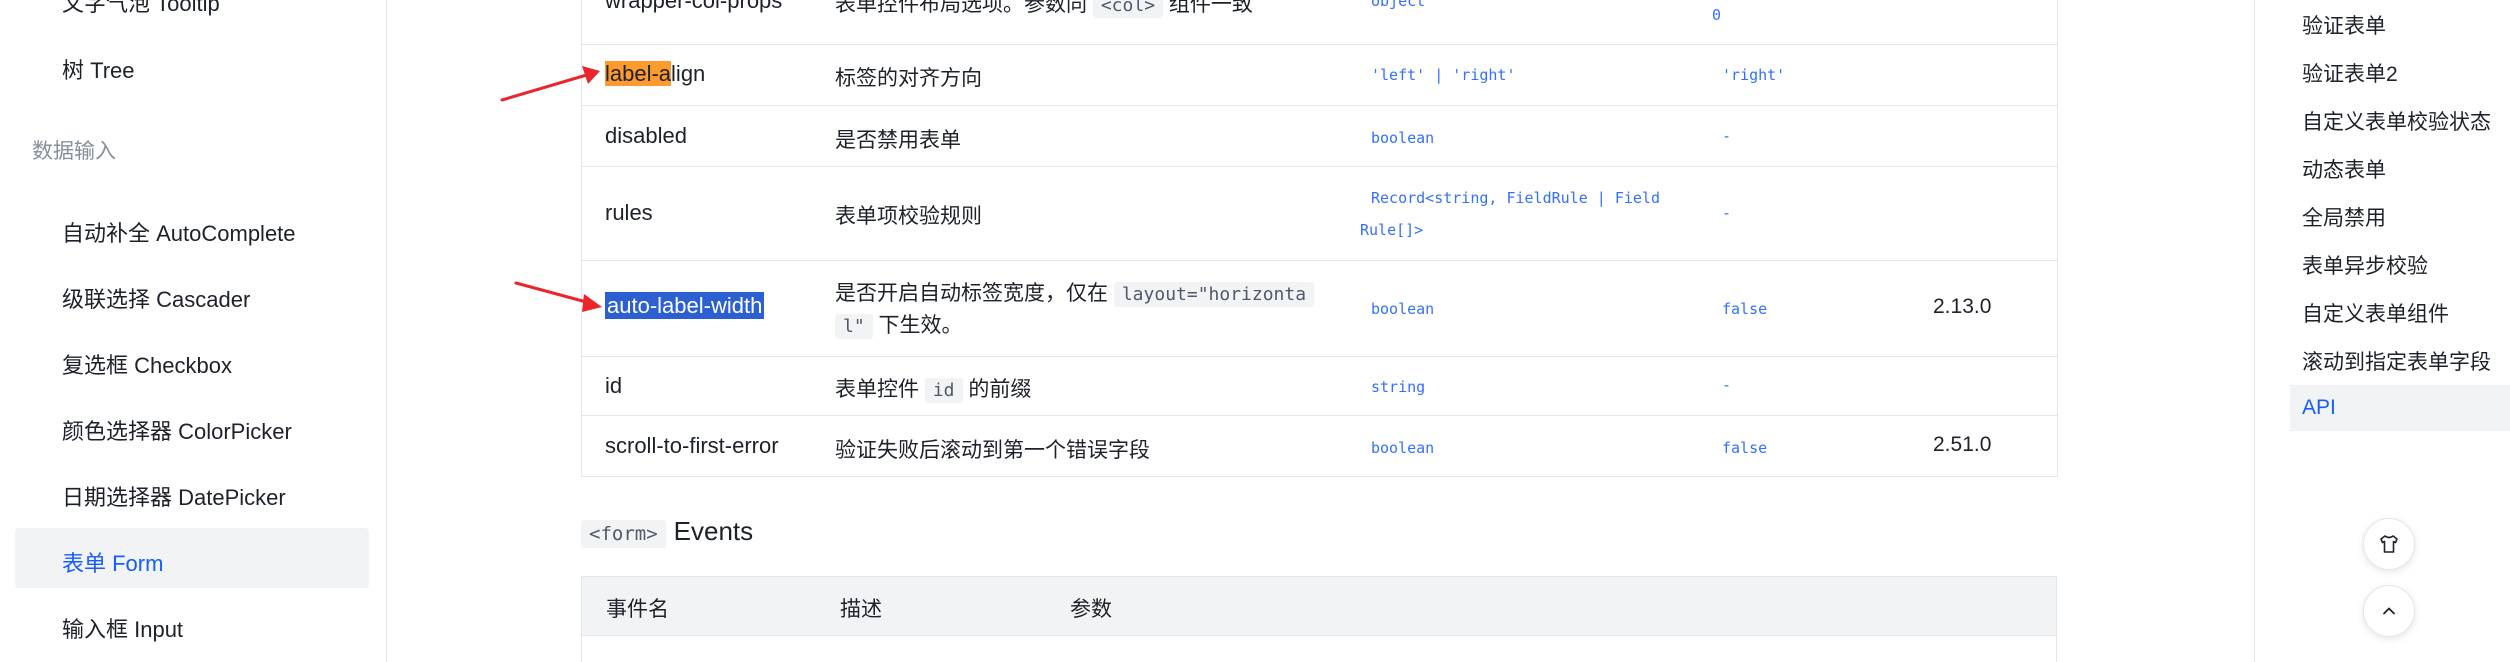 This screenshot has height=662, width=2510. Describe the element at coordinates (174, 496) in the screenshot. I see `sidebar-item-datepicker: 日期选择器 DatePicker` at that location.